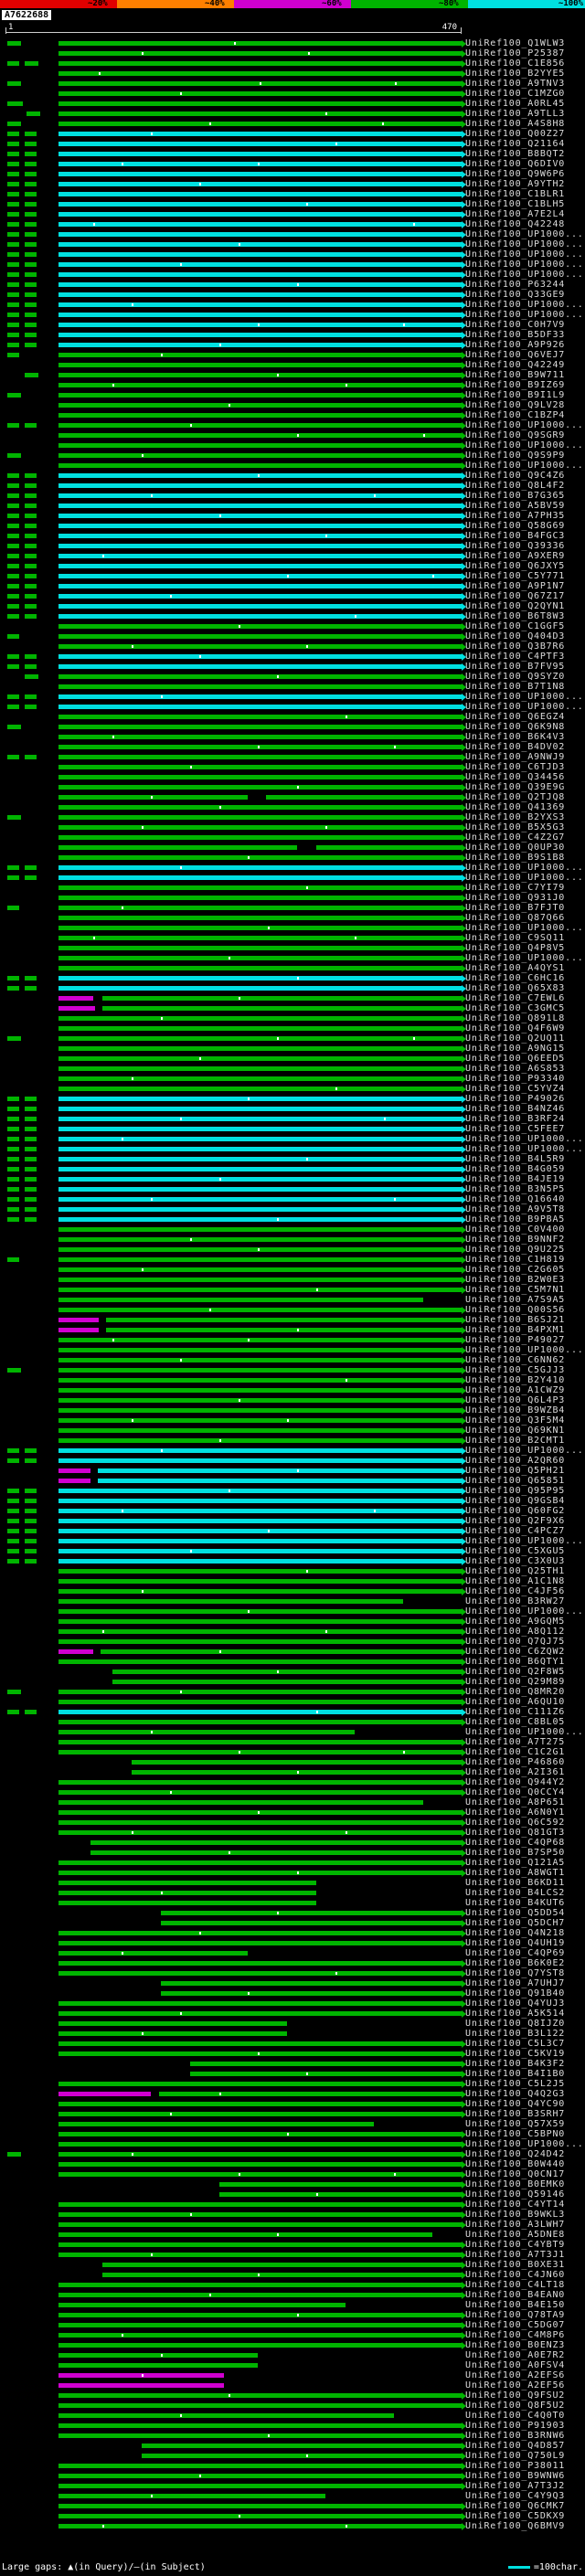 The image size is (585, 2576). What do you see at coordinates (515, 456) in the screenshot?
I see `hit-label: UniRef100_Q9S9P9` at bounding box center [515, 456].